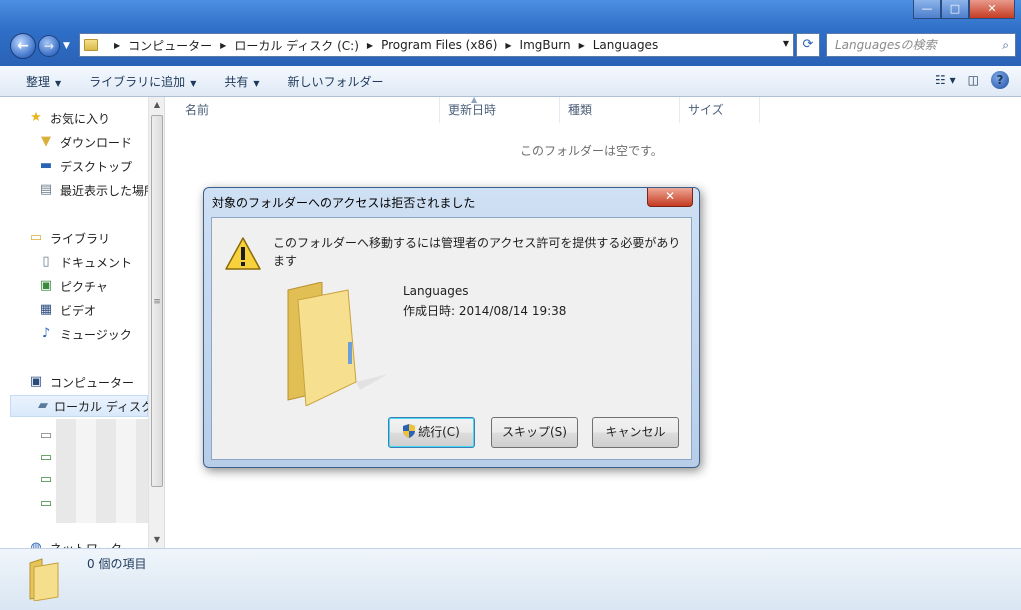 The height and width of the screenshot is (610, 1021). I want to click on organize-menu: 整理 ▼, so click(37, 81).